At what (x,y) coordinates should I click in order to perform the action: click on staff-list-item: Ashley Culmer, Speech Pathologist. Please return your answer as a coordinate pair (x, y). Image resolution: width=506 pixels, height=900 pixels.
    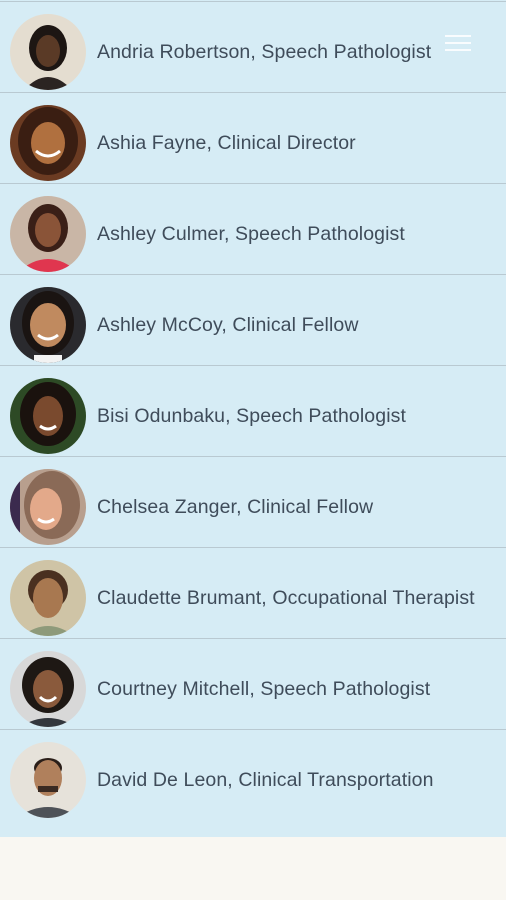
    Looking at the image, I should click on (253, 228).